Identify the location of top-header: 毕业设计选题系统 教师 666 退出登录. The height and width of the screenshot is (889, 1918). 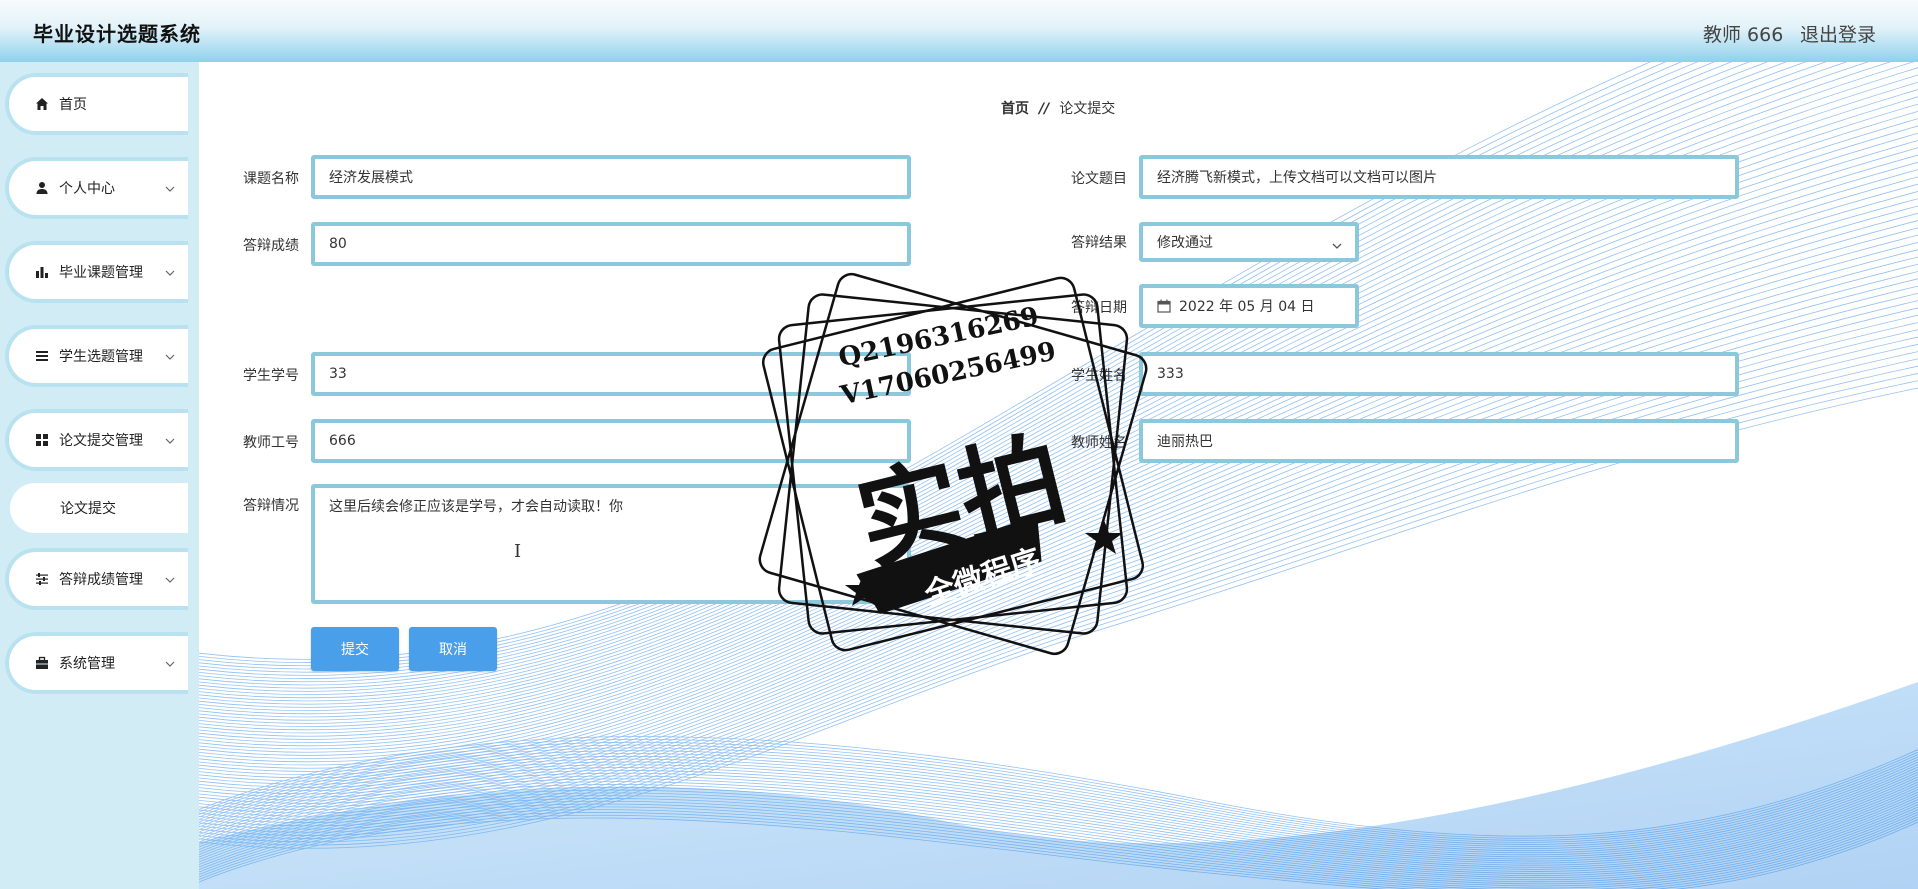
(959, 31).